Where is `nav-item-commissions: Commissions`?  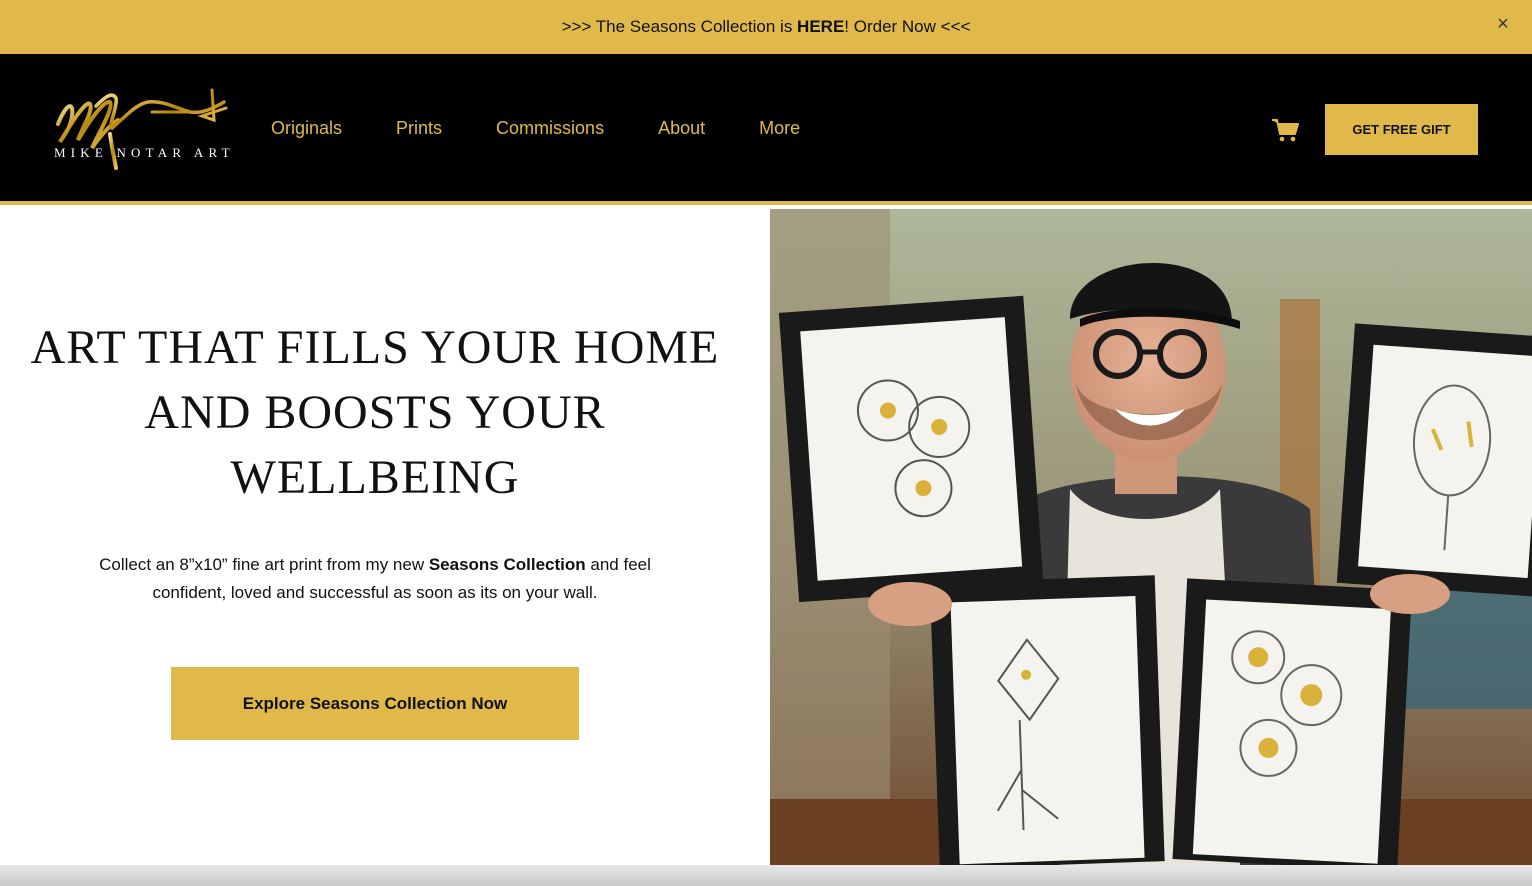
nav-item-commissions: Commissions is located at coordinates (550, 128).